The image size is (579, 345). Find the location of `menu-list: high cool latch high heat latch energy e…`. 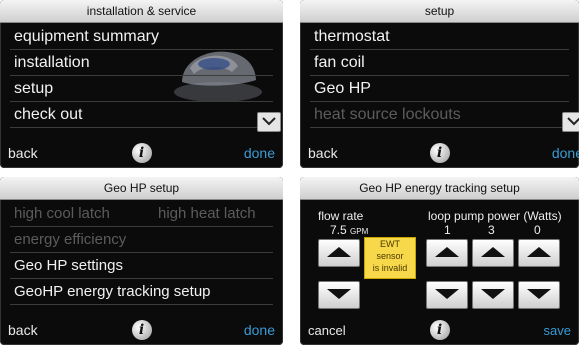

menu-list: high cool latch high heat latch energy e… is located at coordinates (141, 253).